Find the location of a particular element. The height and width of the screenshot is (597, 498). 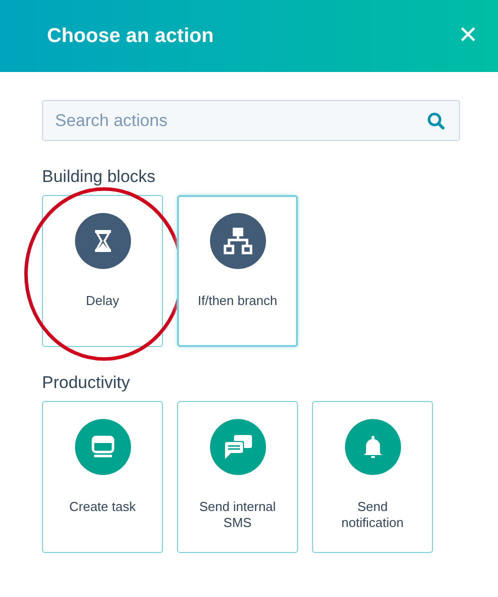

action-card: Delay is located at coordinates (102, 271).